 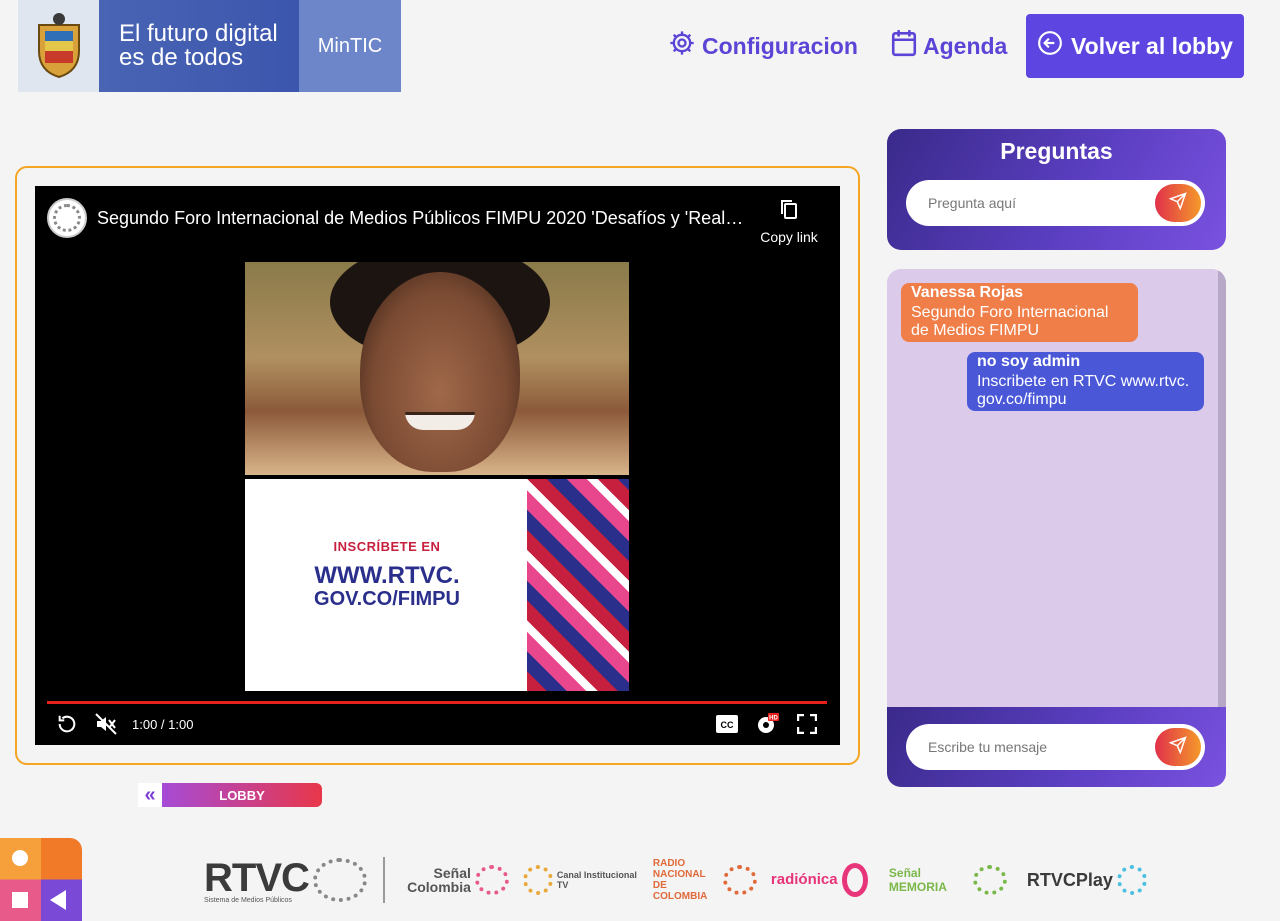 What do you see at coordinates (1152, 45) in the screenshot?
I see `back-to-lobby-label: Volver al lobby` at bounding box center [1152, 45].